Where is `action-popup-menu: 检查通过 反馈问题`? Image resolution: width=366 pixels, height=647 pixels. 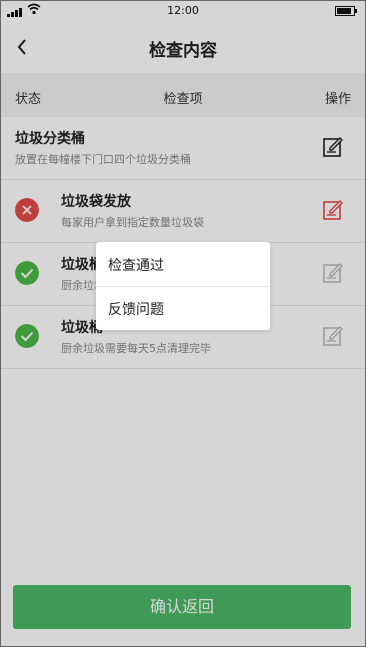 action-popup-menu: 检查通过 反馈问题 is located at coordinates (183, 286).